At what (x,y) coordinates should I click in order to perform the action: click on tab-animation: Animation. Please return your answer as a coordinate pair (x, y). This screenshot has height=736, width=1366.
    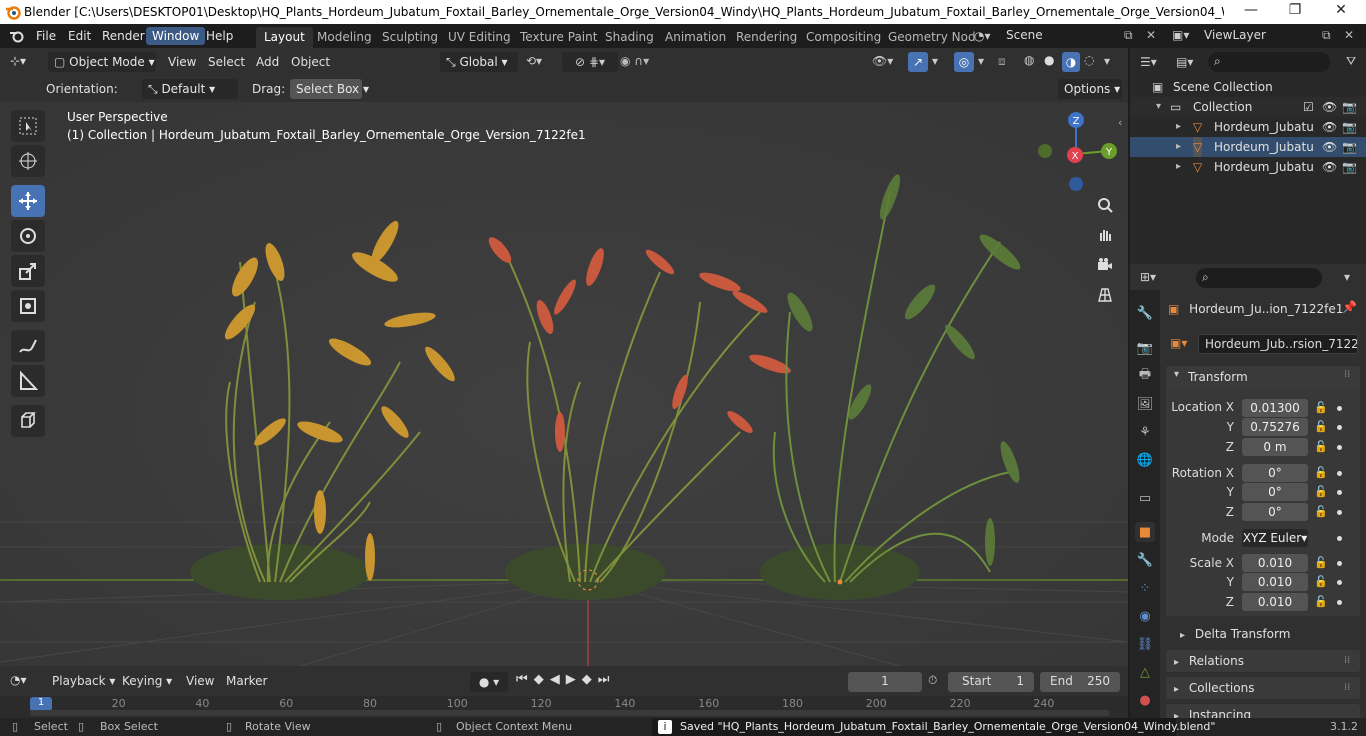
    Looking at the image, I should click on (695, 37).